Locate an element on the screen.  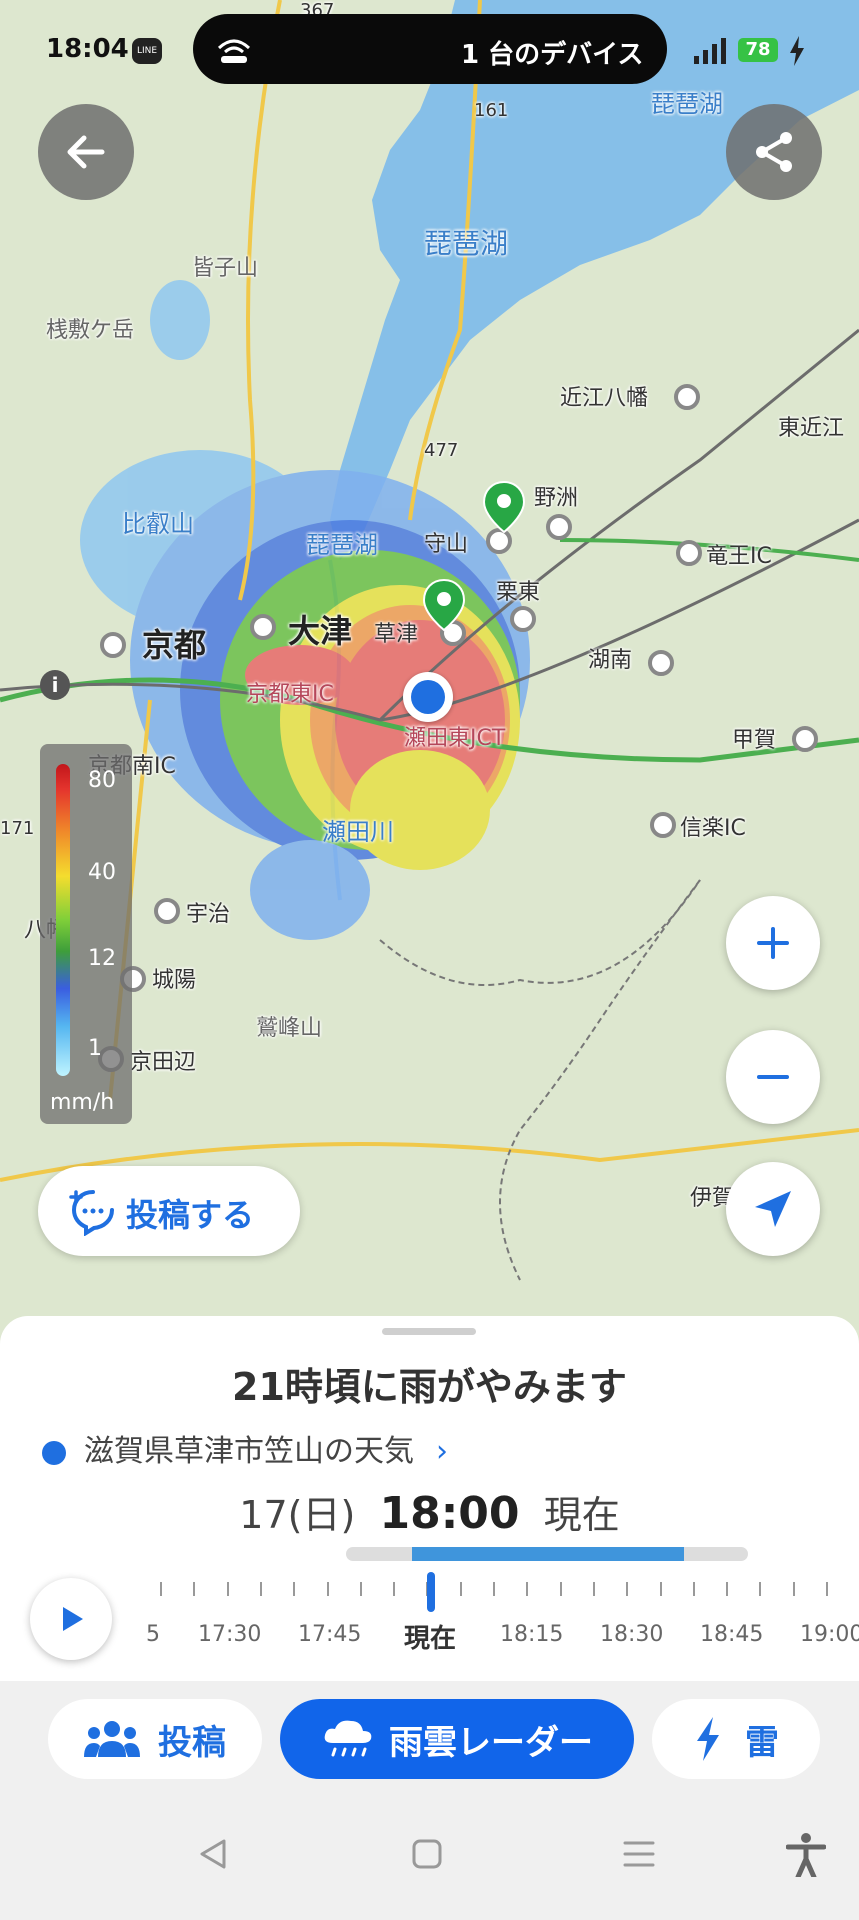
location-link: 滋賀県草津市笠山の天気 › is located at coordinates (245, 1448).